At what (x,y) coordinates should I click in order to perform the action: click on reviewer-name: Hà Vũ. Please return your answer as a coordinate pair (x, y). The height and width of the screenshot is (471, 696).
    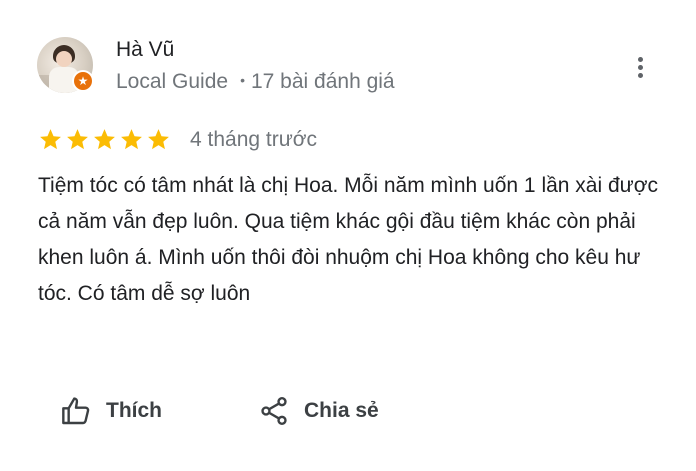
    Looking at the image, I should click on (145, 50).